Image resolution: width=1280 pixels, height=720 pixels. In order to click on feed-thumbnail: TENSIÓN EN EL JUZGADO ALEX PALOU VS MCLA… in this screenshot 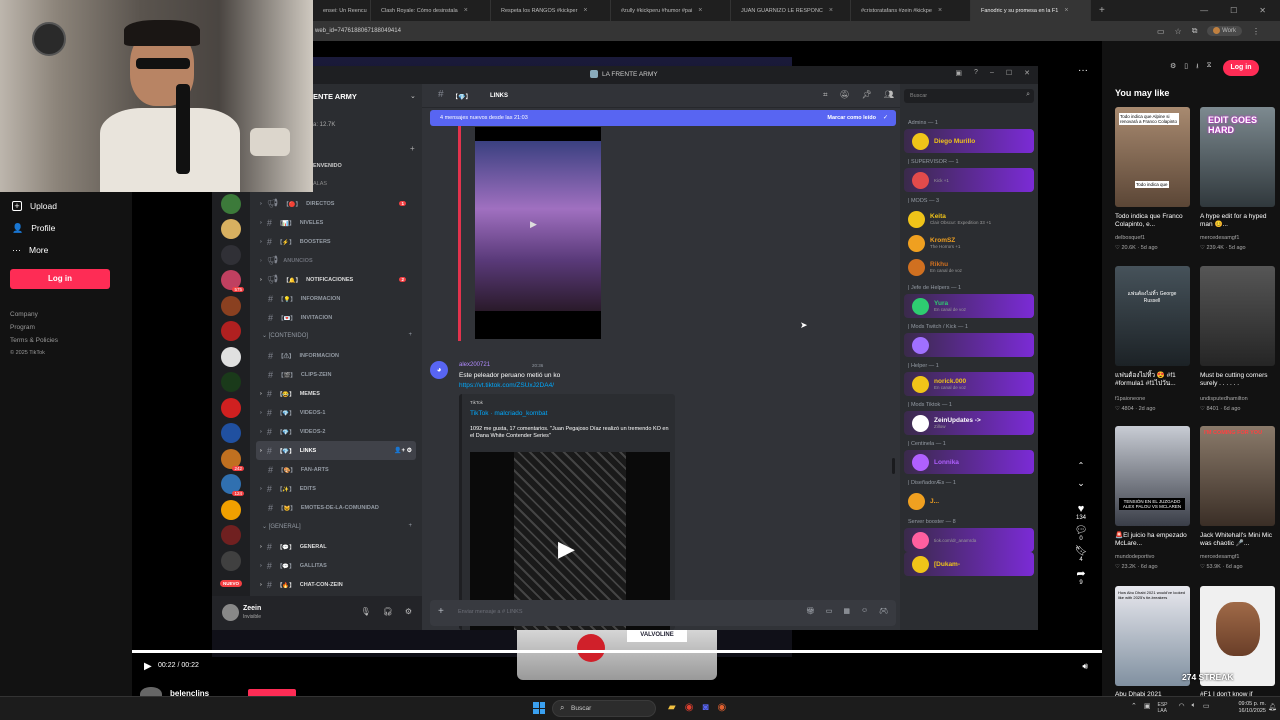, I will do `click(1152, 476)`.